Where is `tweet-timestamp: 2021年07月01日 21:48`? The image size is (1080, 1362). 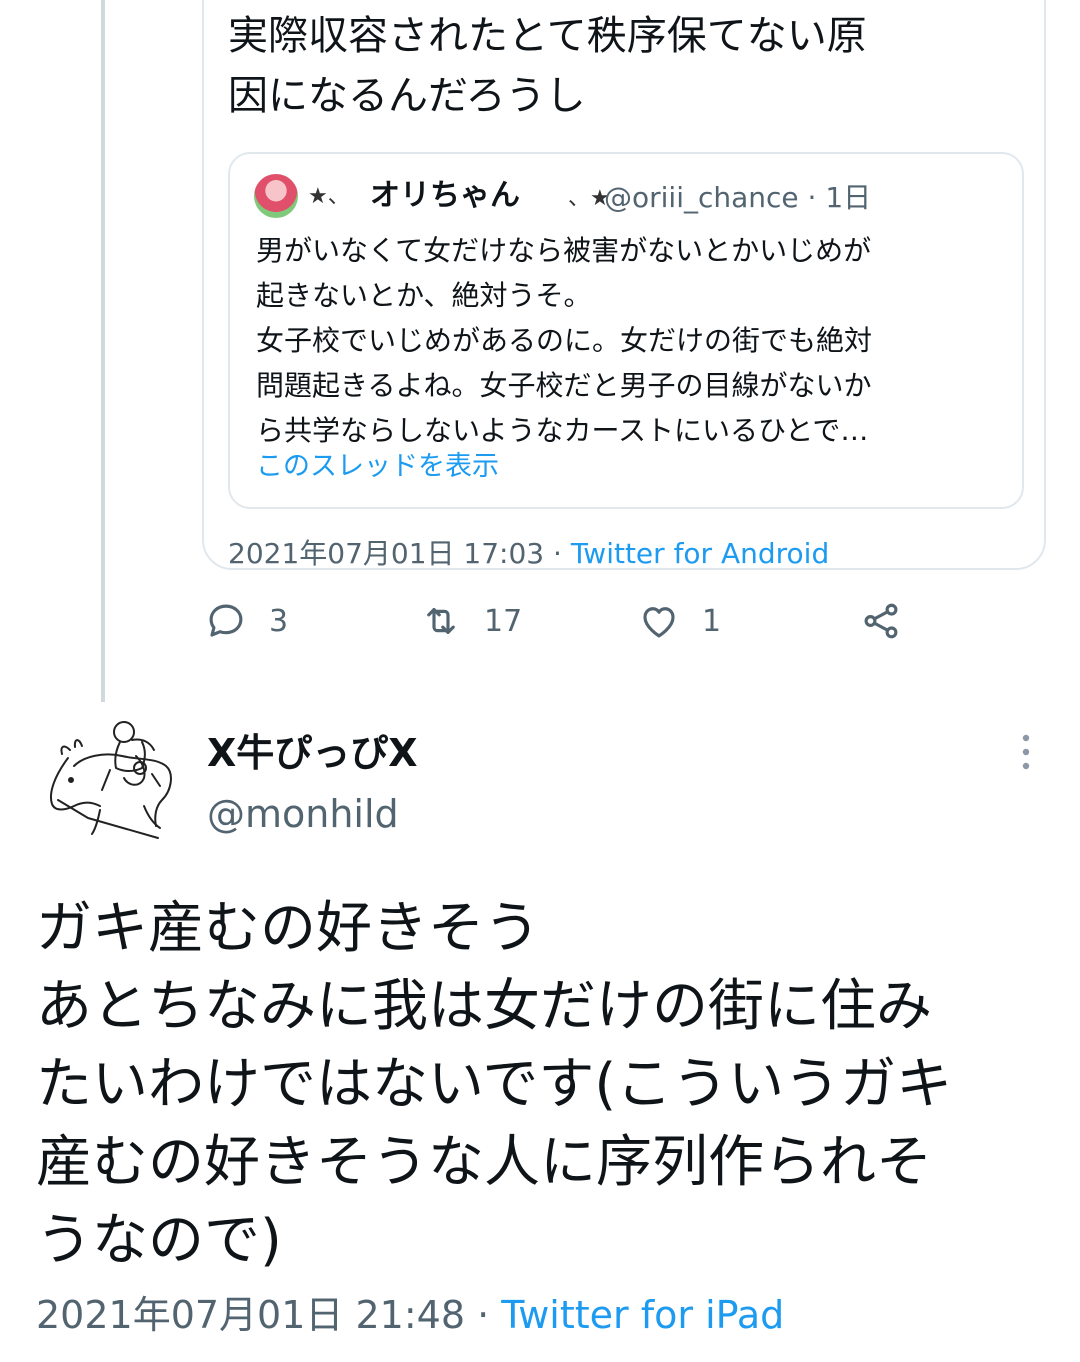 tweet-timestamp: 2021年07月01日 21:48 is located at coordinates (250, 1315).